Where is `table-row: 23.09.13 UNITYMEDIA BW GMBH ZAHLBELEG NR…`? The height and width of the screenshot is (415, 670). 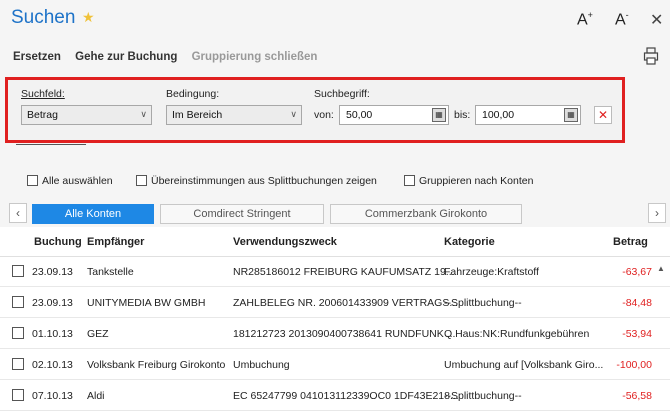
table-row: 23.09.13 UNITYMEDIA BW GMBH ZAHLBELEG NR… is located at coordinates (335, 303).